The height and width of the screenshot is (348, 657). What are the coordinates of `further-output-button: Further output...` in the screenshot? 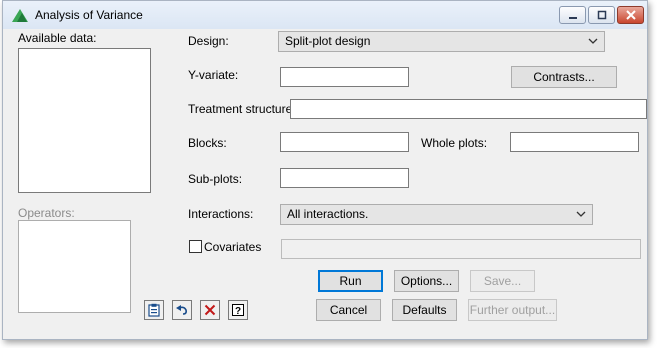 It's located at (512, 310).